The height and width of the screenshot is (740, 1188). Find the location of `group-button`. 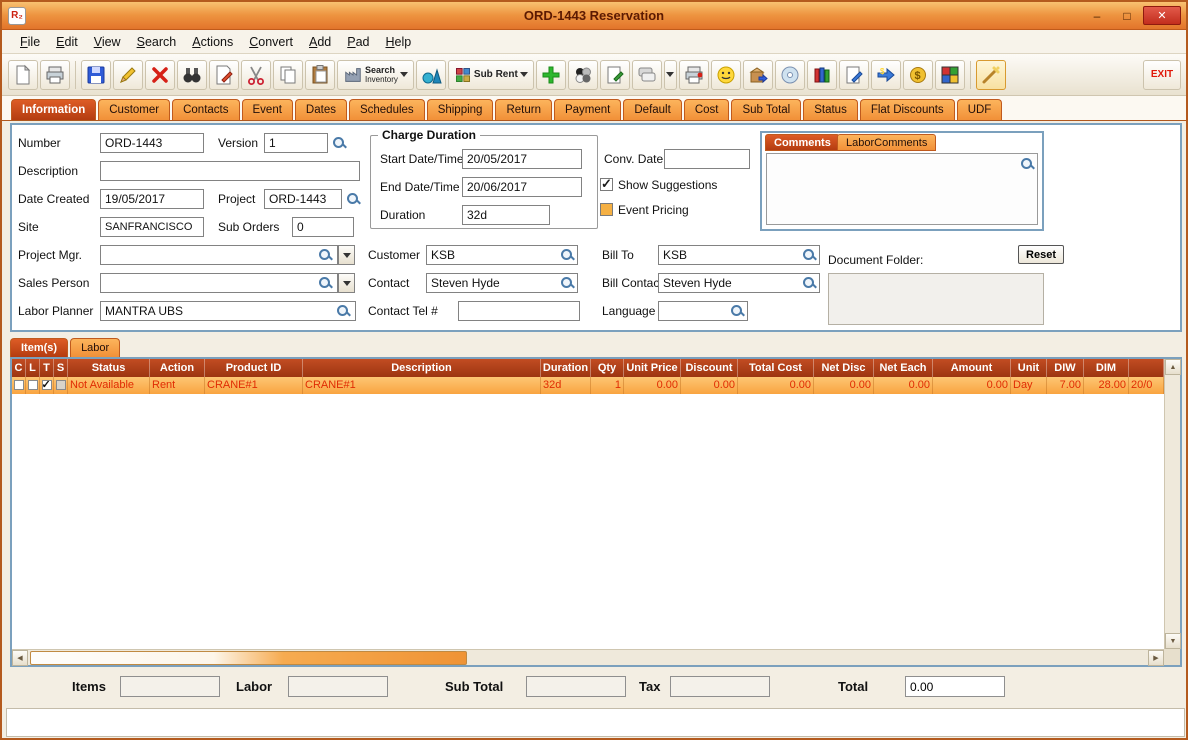

group-button is located at coordinates (582, 74).